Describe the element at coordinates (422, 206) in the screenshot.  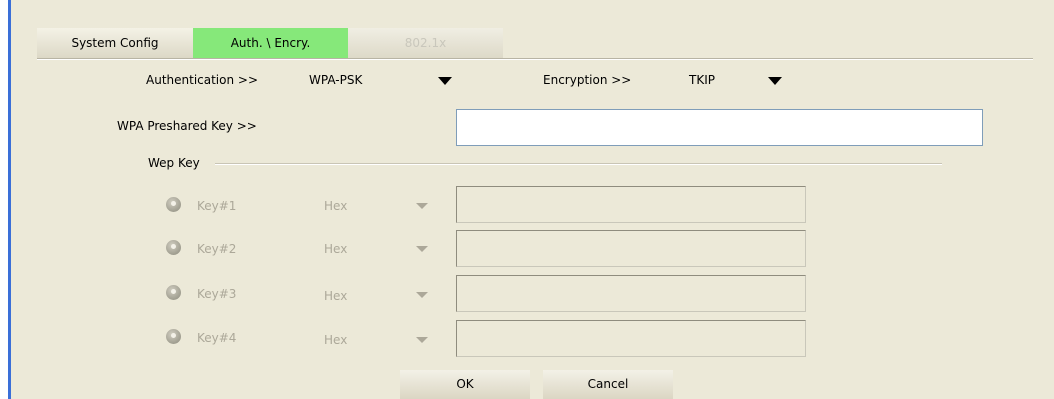
I see `key1-format-dropdown-icon` at that location.